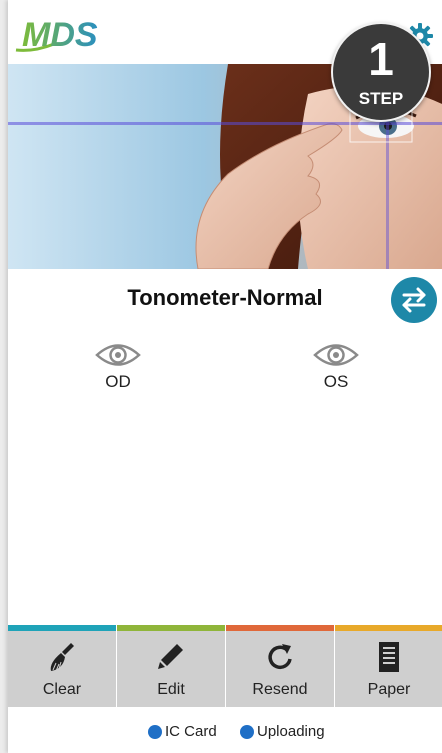 Image resolution: width=442 pixels, height=753 pixels. Describe the element at coordinates (291, 731) in the screenshot. I see `uploading-label: Uploading` at that location.